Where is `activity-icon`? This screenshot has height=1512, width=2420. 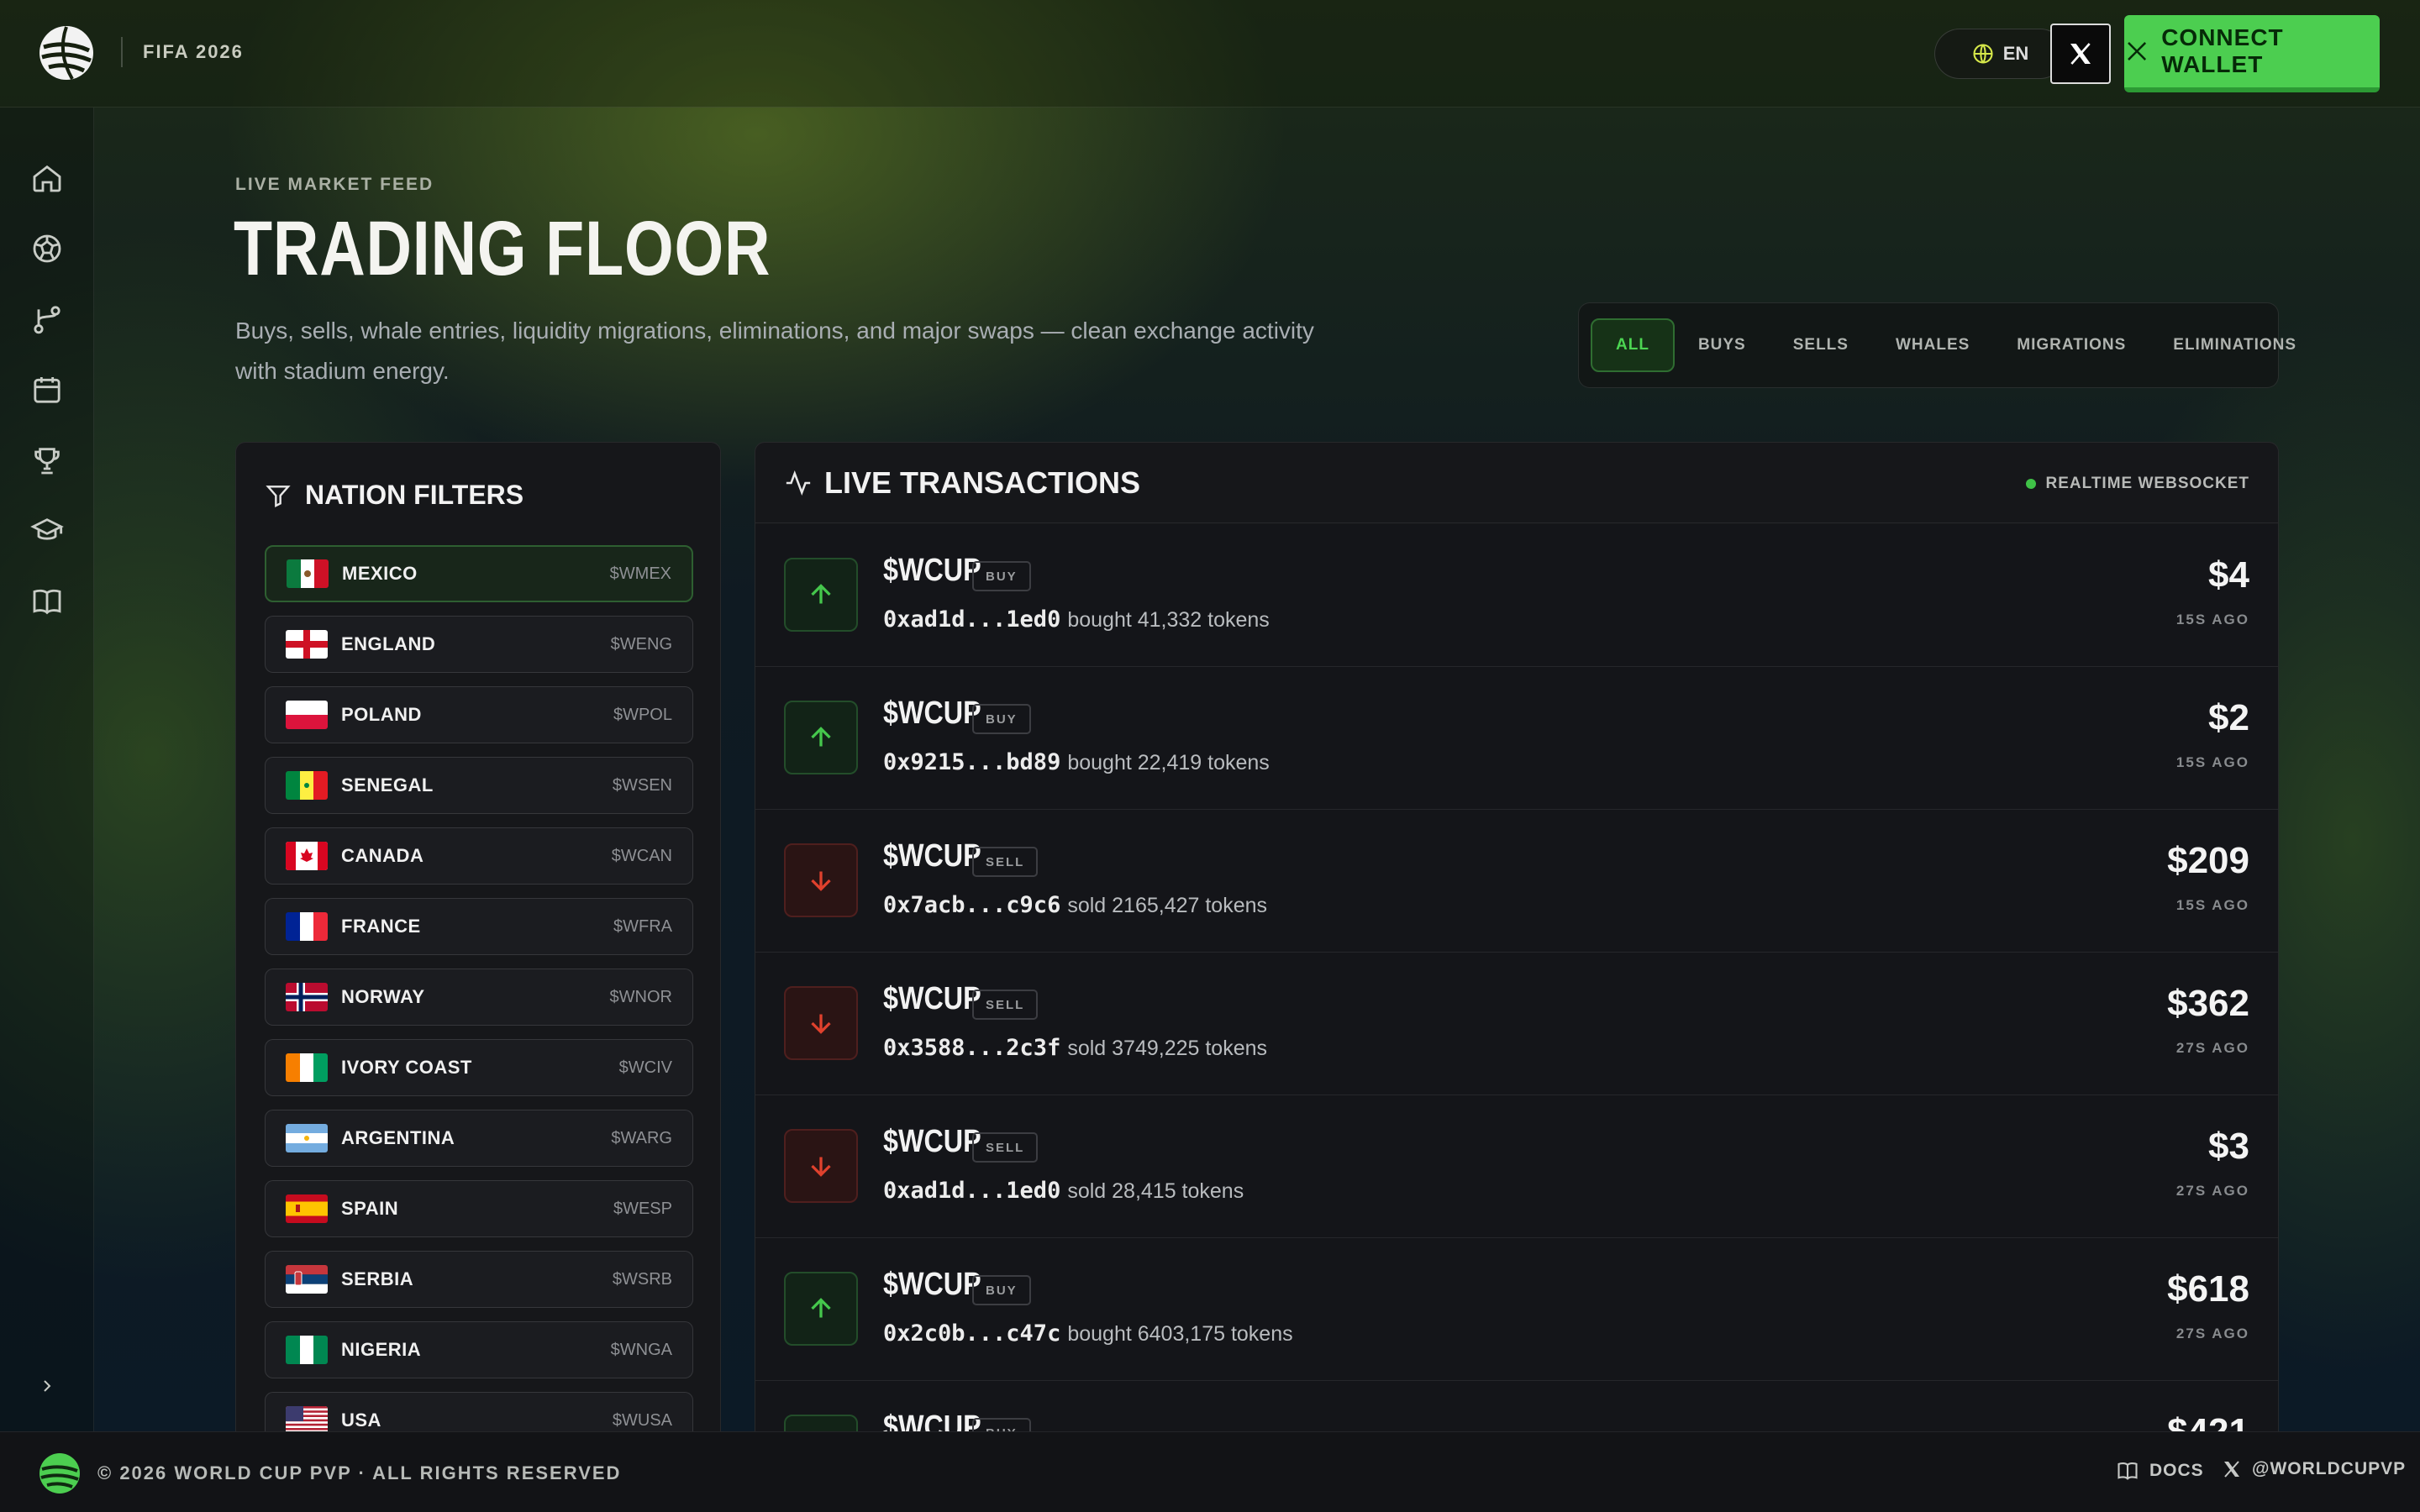 activity-icon is located at coordinates (798, 483).